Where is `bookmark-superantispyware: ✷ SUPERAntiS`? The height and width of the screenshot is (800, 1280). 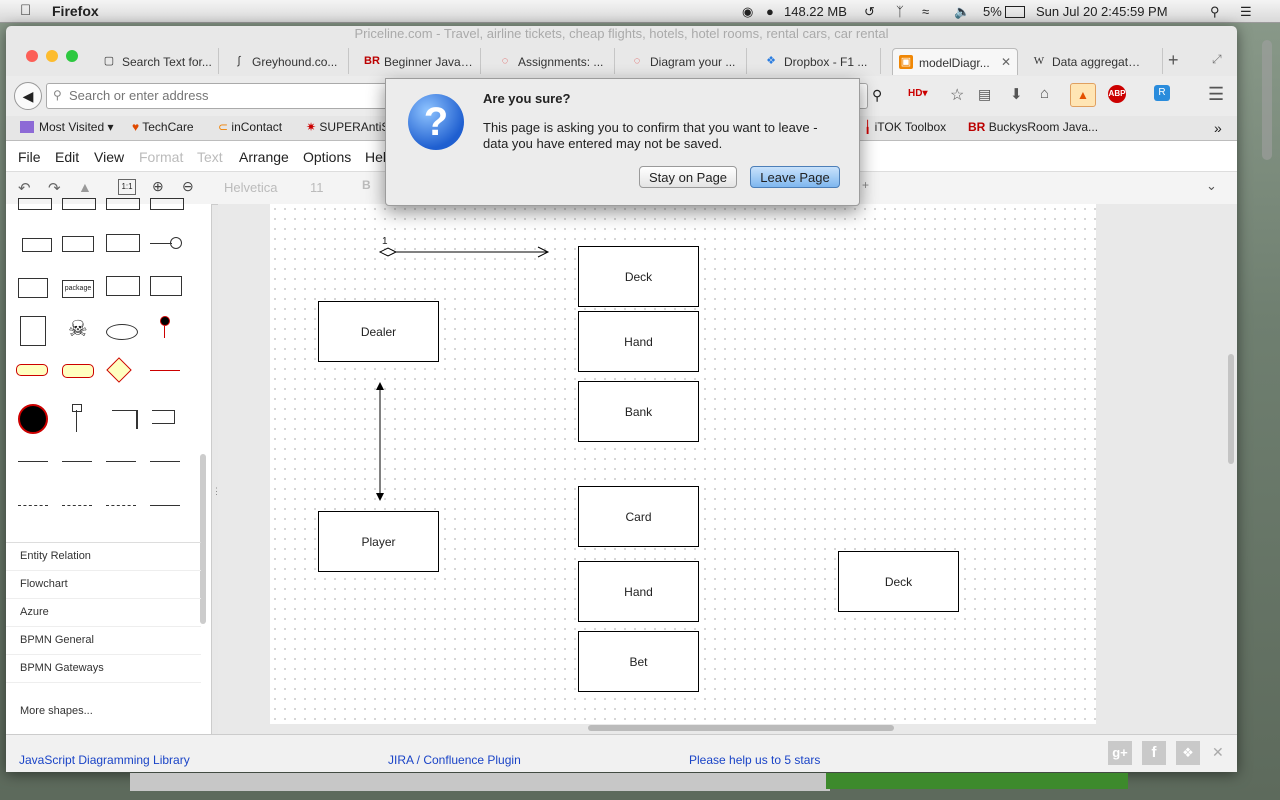
bookmark-superantispyware: ✷ SUPERAntiS is located at coordinates (347, 127).